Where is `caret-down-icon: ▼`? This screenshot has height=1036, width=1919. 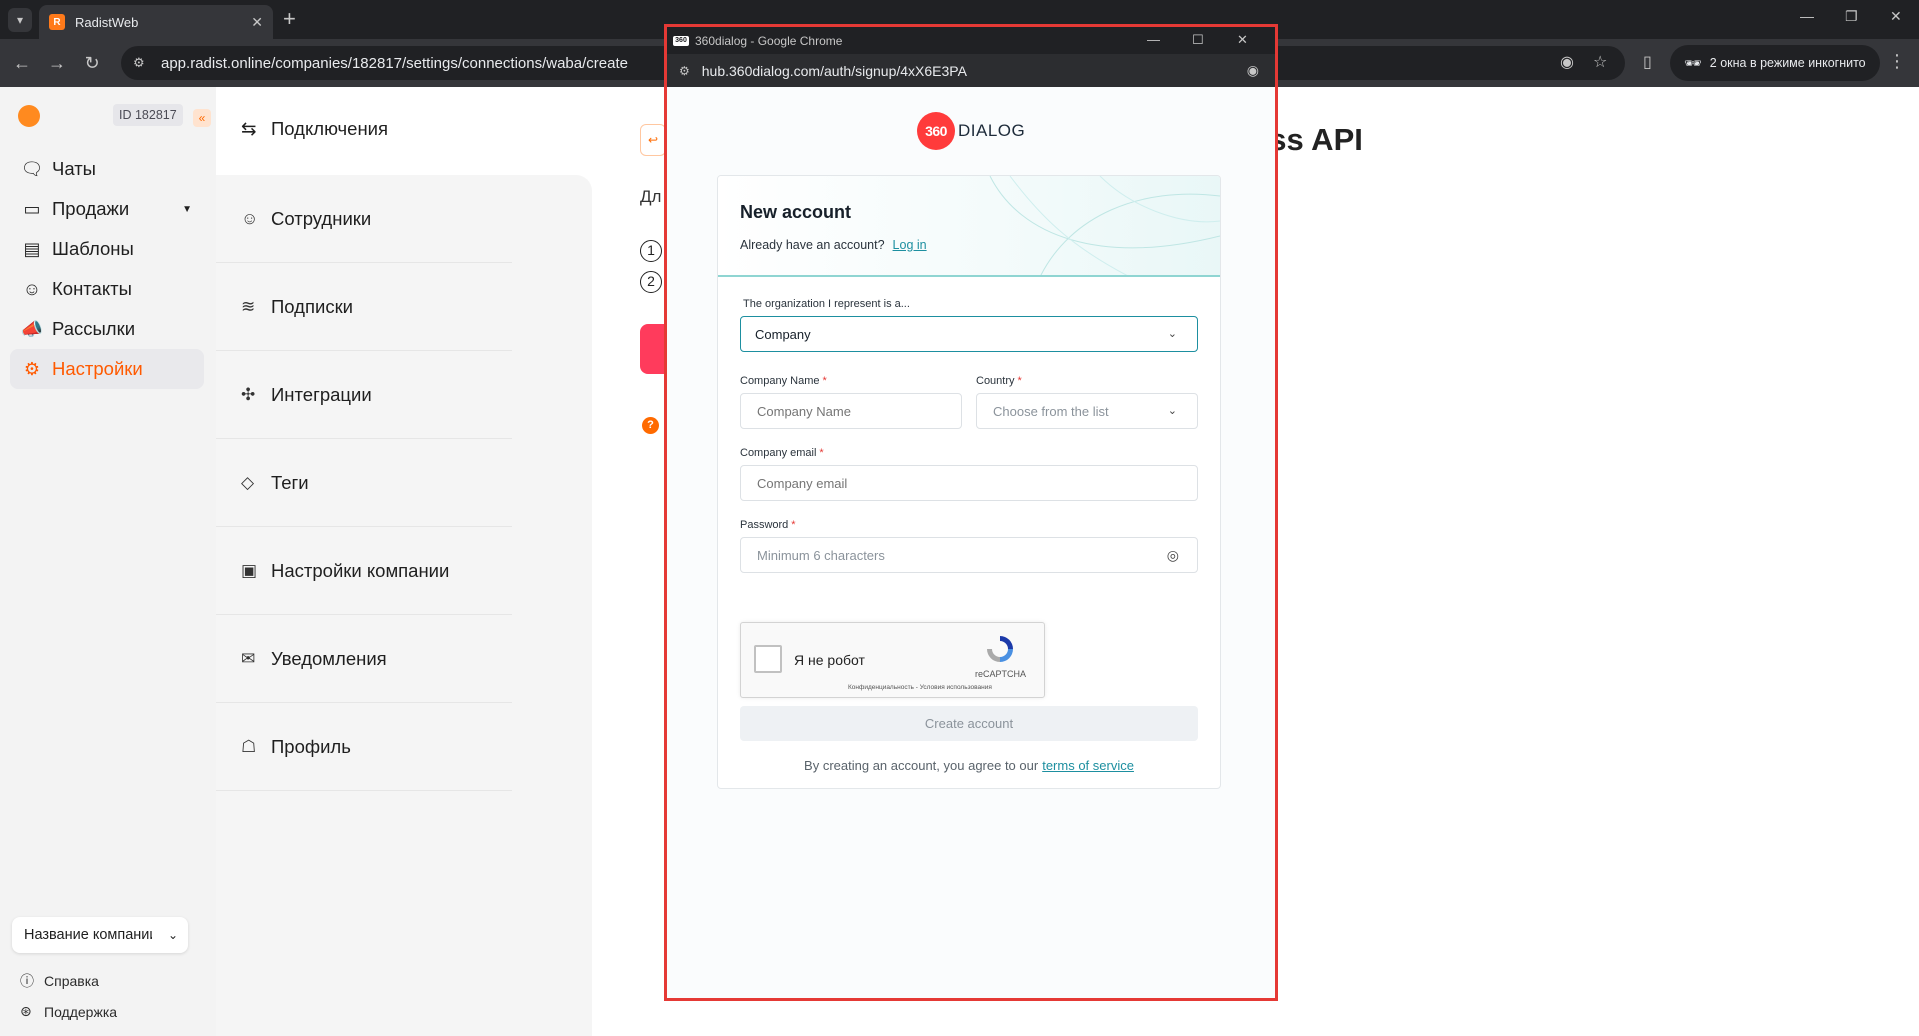
caret-down-icon: ▼ is located at coordinates (187, 209).